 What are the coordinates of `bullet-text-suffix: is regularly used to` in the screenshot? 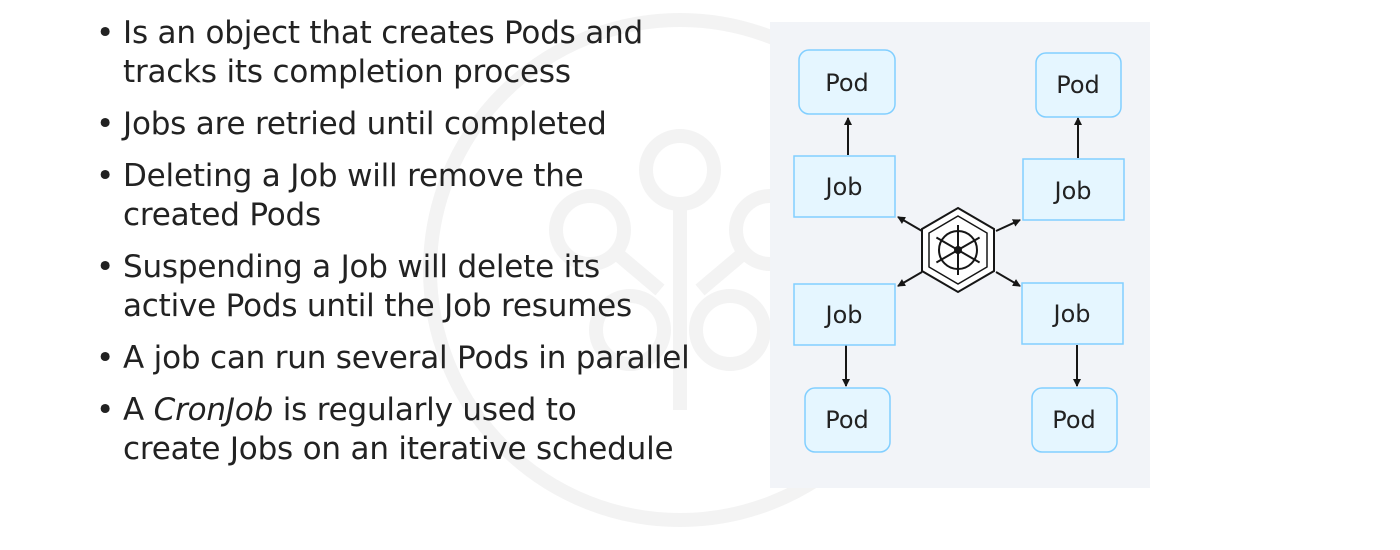 It's located at (425, 410).